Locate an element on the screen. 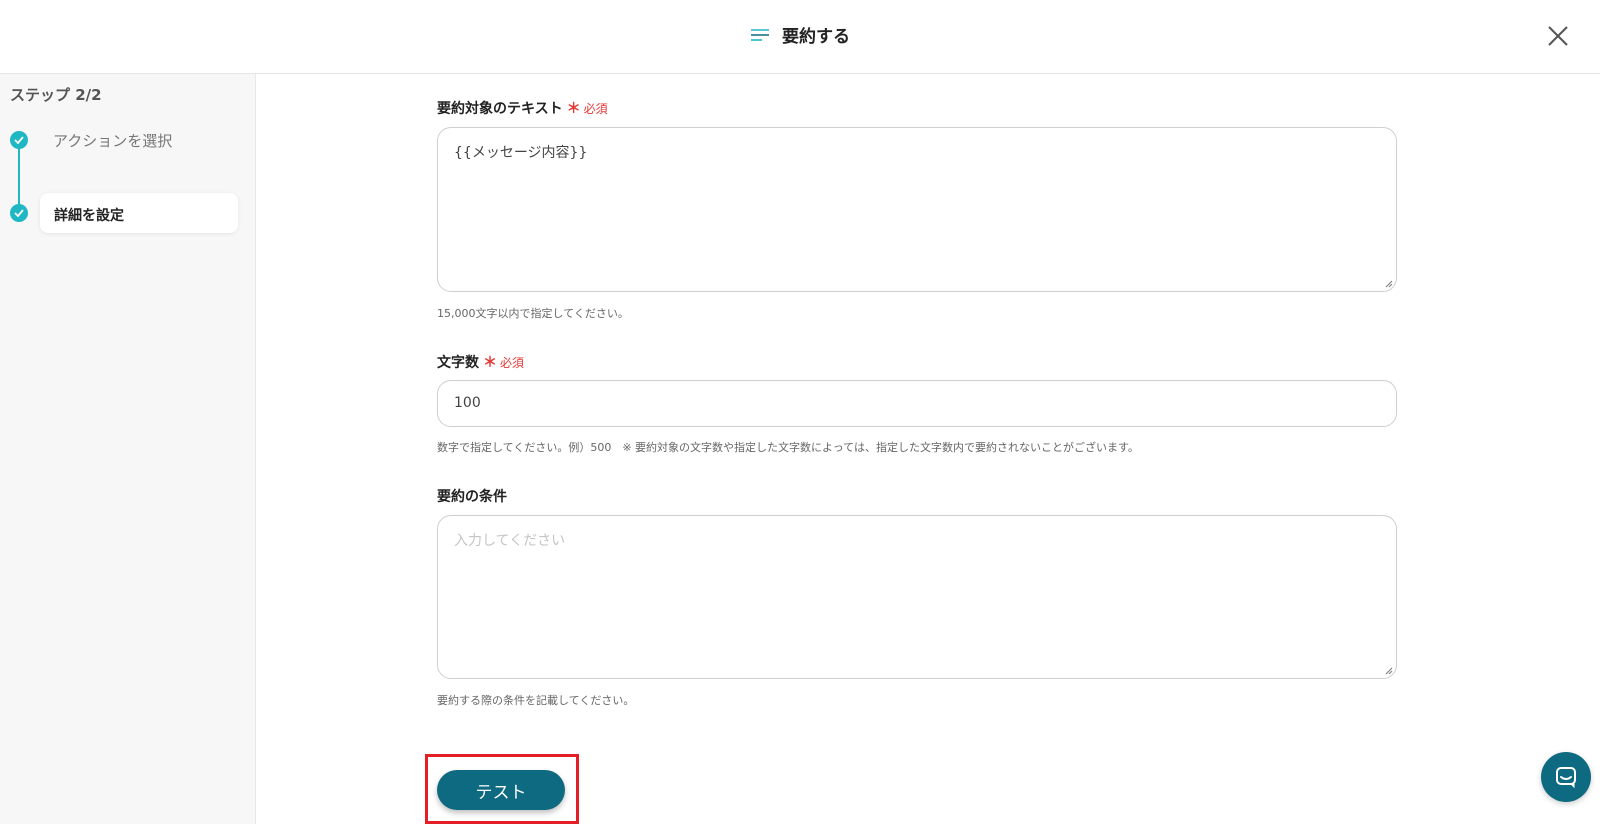 Image resolution: width=1600 pixels, height=824 pixels. summary-text-value: {{メッセージ内容}} is located at coordinates (521, 153).